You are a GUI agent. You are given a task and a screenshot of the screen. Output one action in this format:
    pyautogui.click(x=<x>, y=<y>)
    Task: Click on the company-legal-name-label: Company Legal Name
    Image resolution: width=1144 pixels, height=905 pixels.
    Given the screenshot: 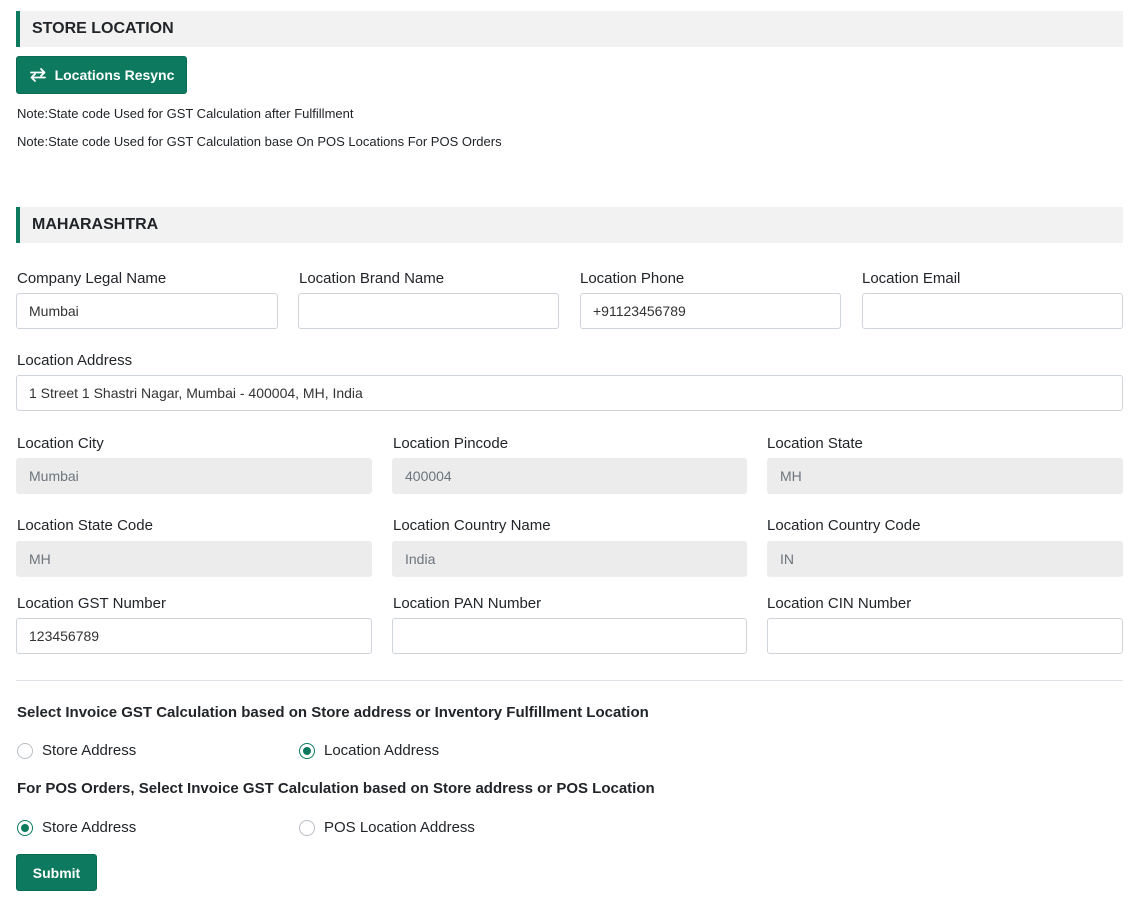 What is the action you would take?
    pyautogui.click(x=92, y=278)
    